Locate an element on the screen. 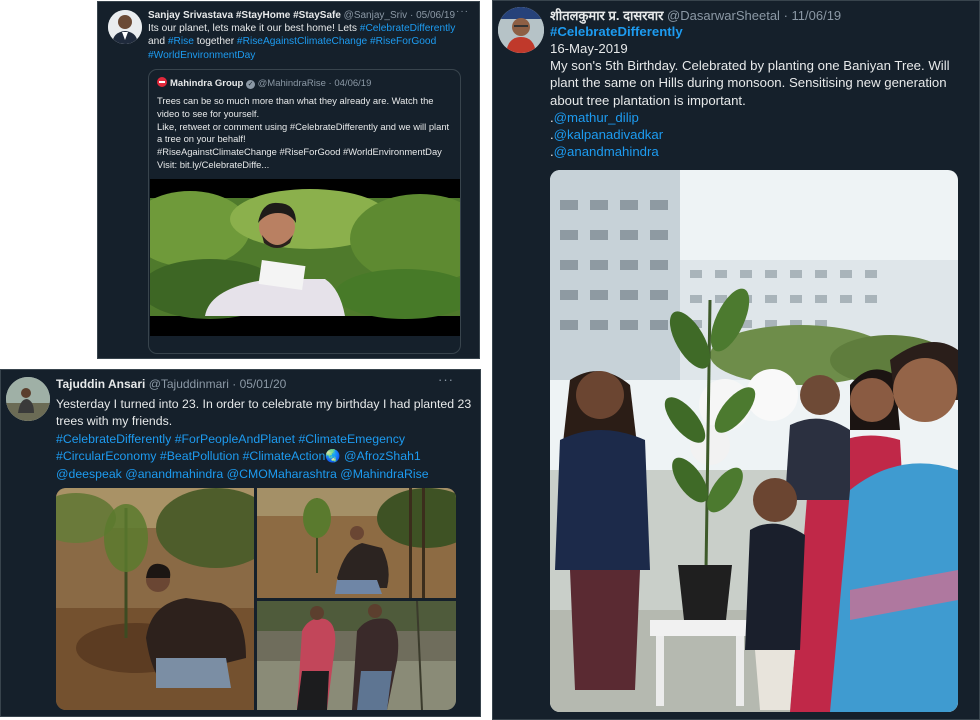 Image resolution: width=980 pixels, height=720 pixels. hashtag-link: #Rise is located at coordinates (181, 41).